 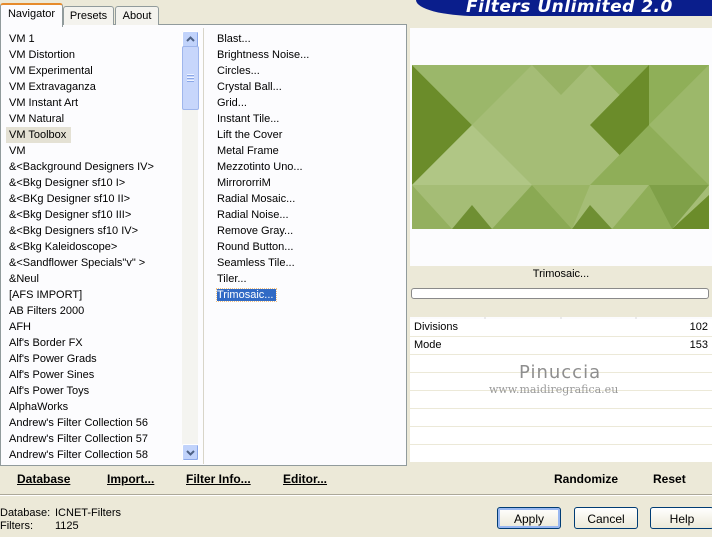 I want to click on scroll-thumb, so click(x=190, y=78).